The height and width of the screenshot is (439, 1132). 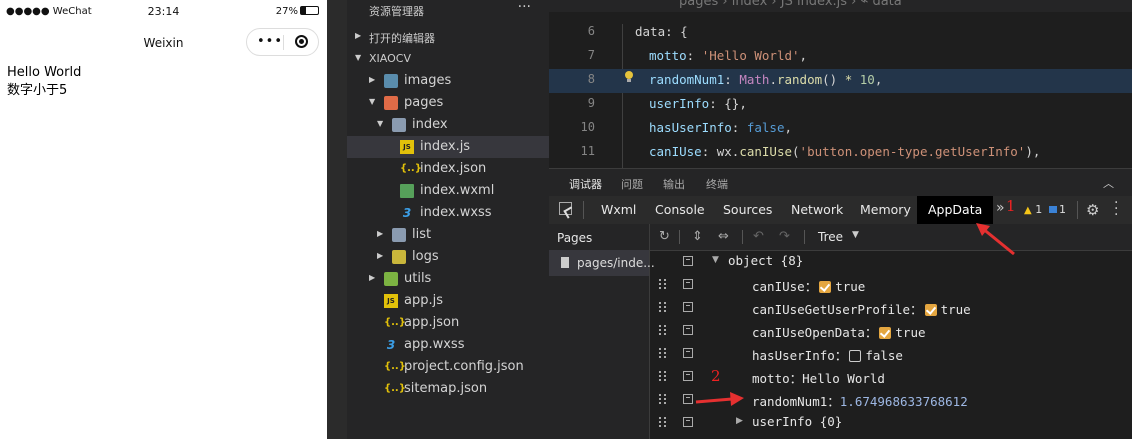 I want to click on tree-item-logs: ▶ logs, so click(x=448, y=257).